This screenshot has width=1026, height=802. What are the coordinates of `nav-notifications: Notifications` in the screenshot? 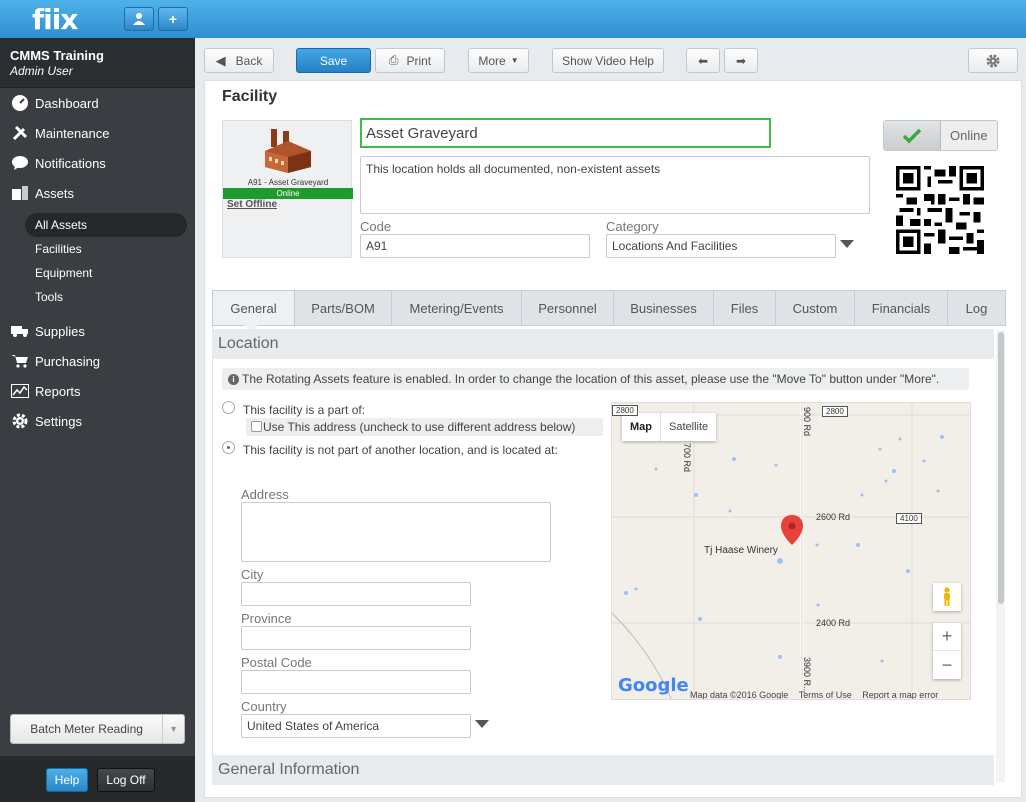 It's located at (97, 163).